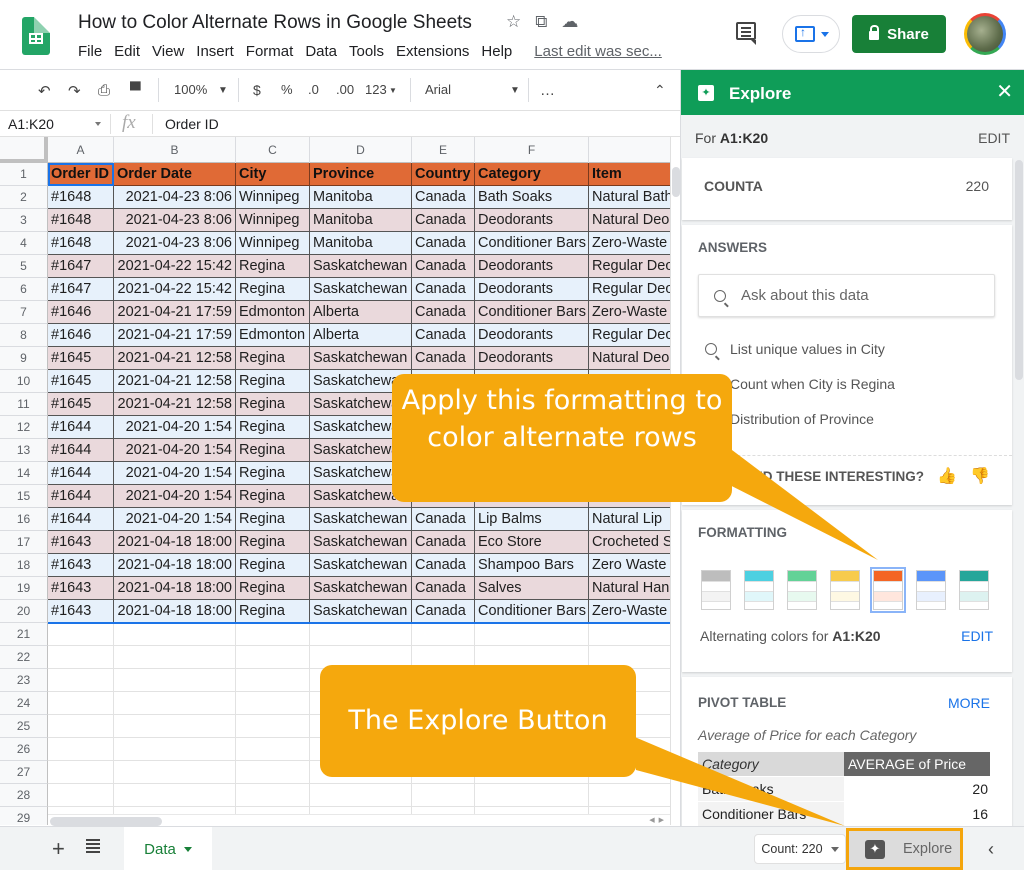  I want to click on print-icon: ⎙, so click(104, 90).